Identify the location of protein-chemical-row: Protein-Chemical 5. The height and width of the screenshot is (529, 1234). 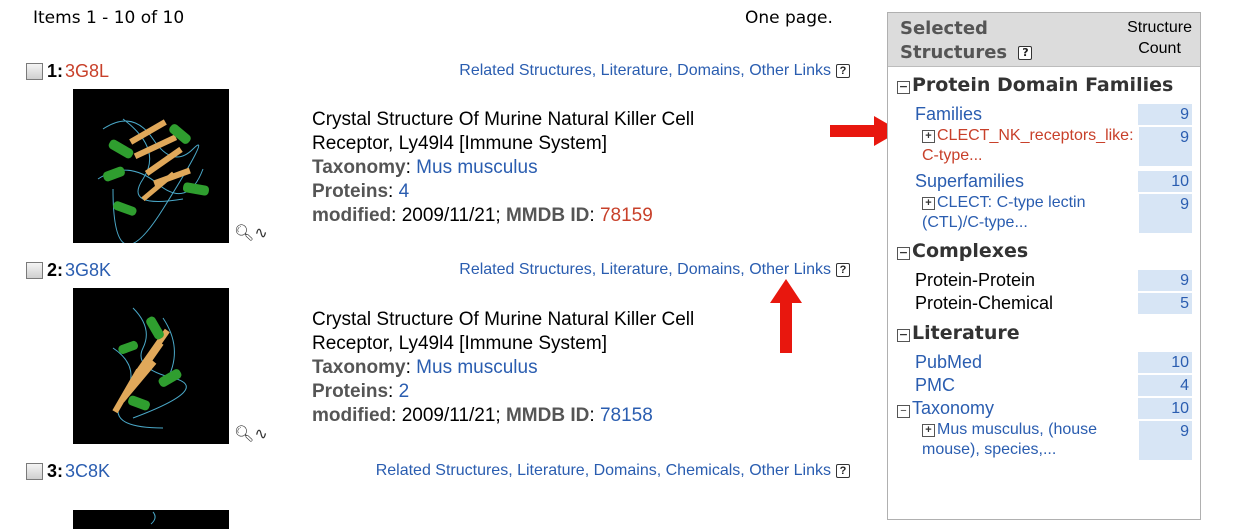
(1044, 303).